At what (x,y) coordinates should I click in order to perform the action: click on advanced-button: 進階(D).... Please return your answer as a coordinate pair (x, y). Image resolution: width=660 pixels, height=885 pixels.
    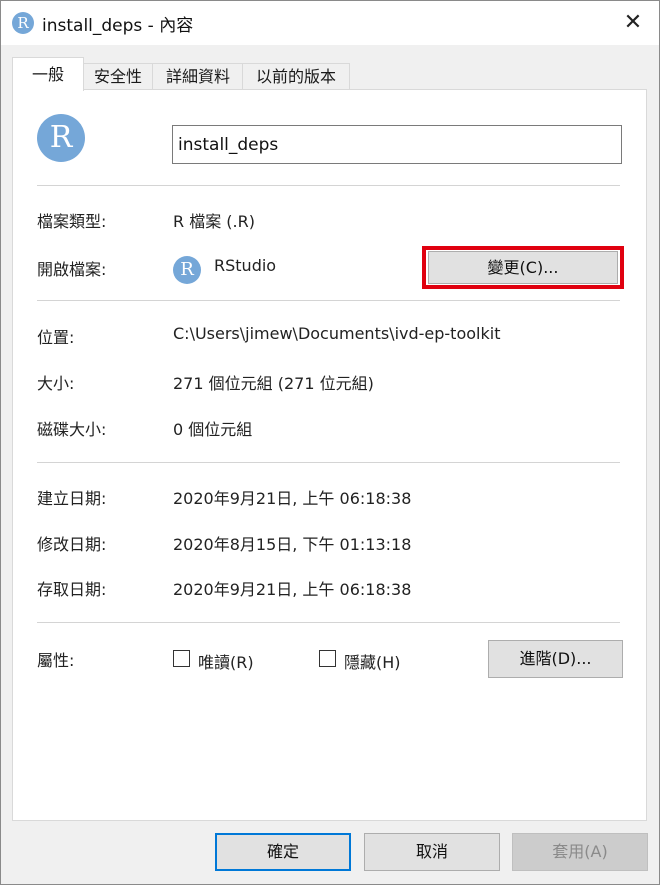
    Looking at the image, I should click on (555, 659).